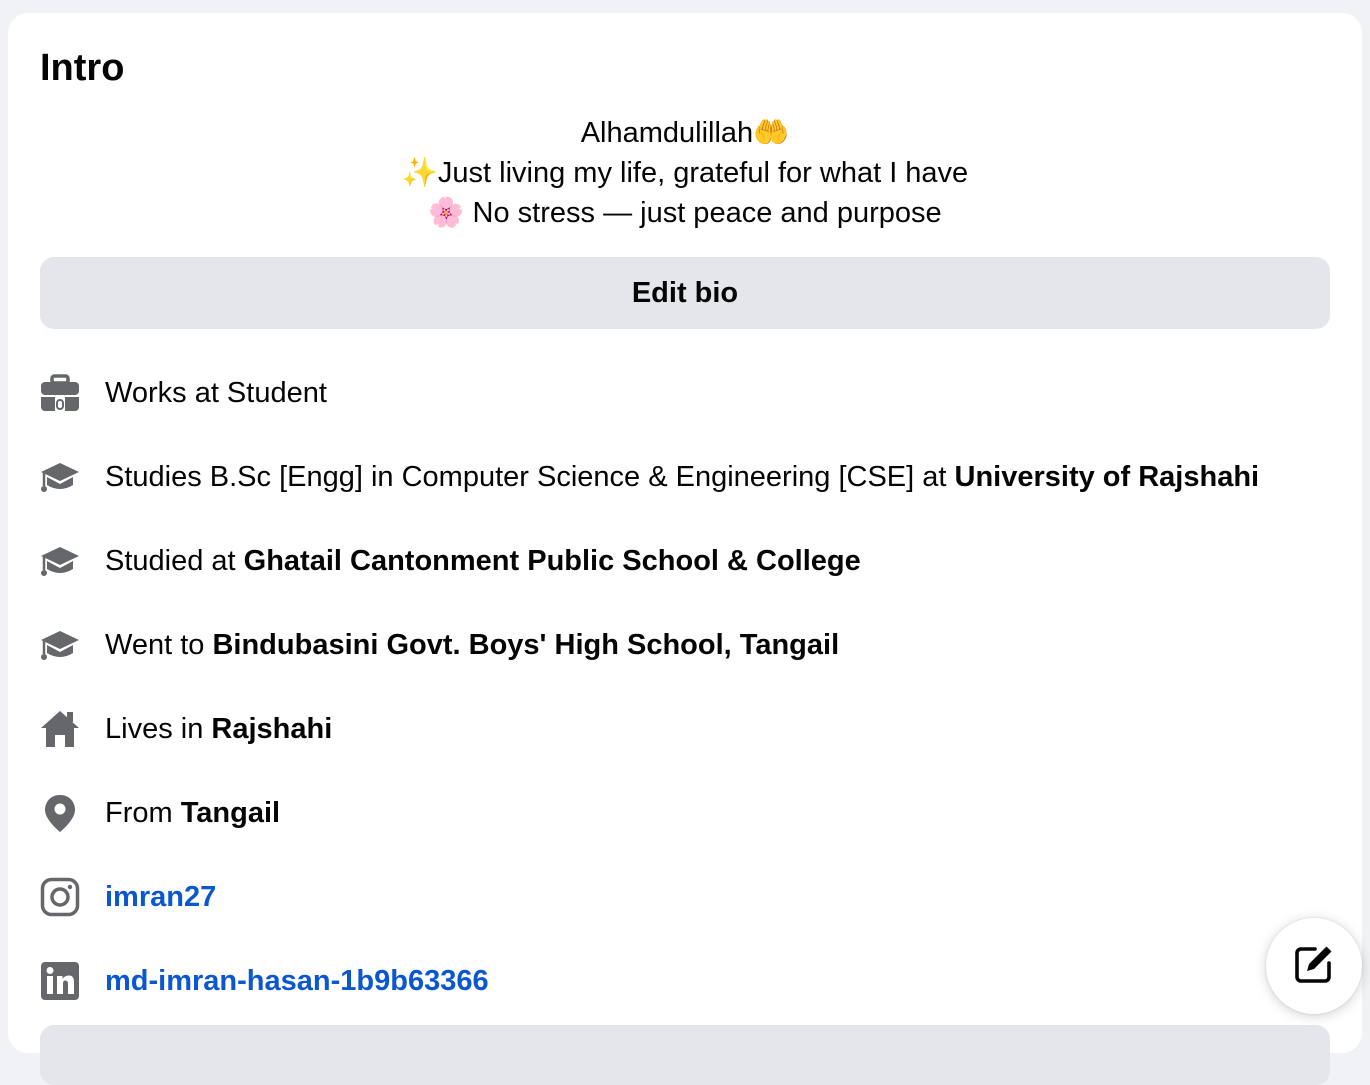 This screenshot has width=1370, height=1085. What do you see at coordinates (158, 729) in the screenshot?
I see `detail-prefix: Lives in` at bounding box center [158, 729].